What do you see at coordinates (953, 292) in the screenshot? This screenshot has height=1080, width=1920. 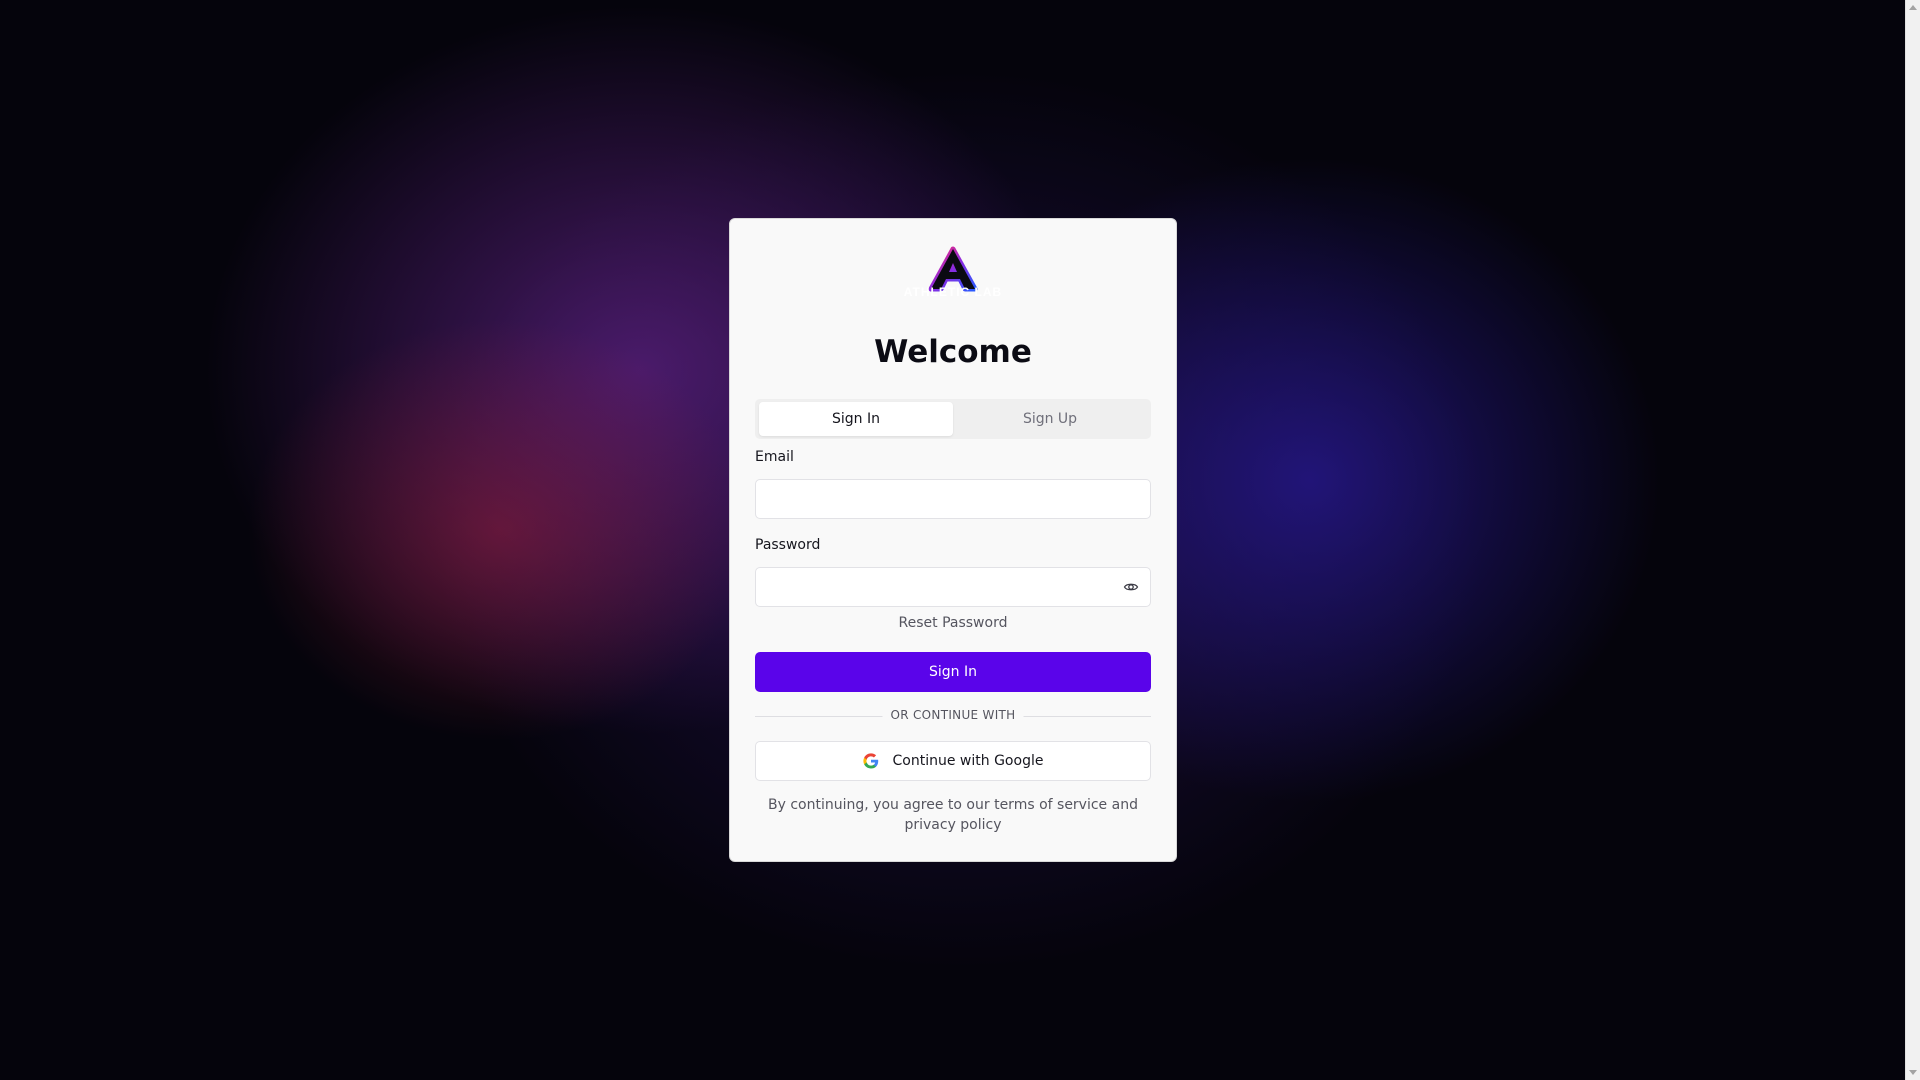 I see `brand-name: ATHLETIC LAB` at bounding box center [953, 292].